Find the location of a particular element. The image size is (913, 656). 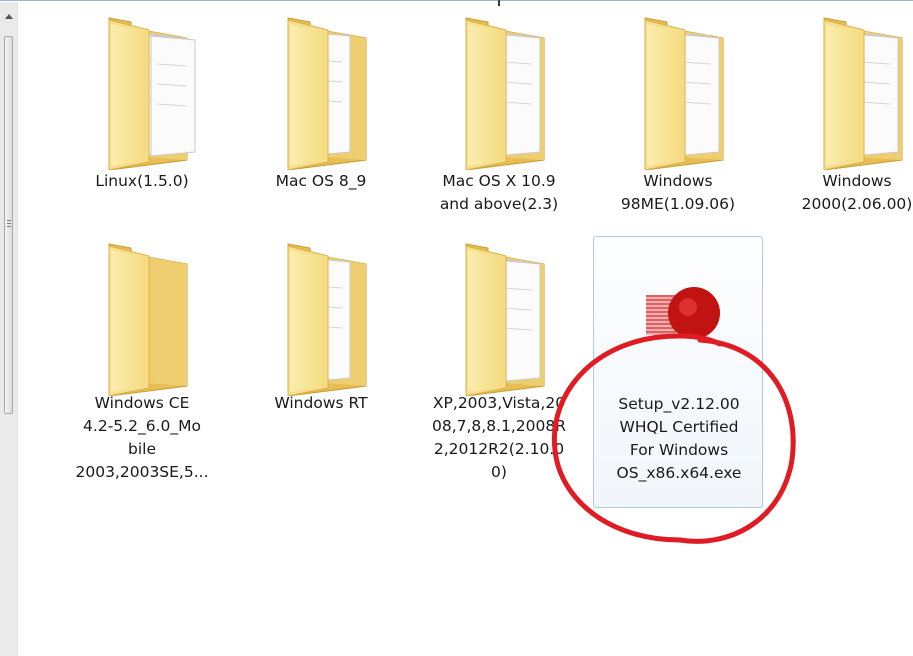

item-label-line: Linux(1.5.0) is located at coordinates (142, 181).